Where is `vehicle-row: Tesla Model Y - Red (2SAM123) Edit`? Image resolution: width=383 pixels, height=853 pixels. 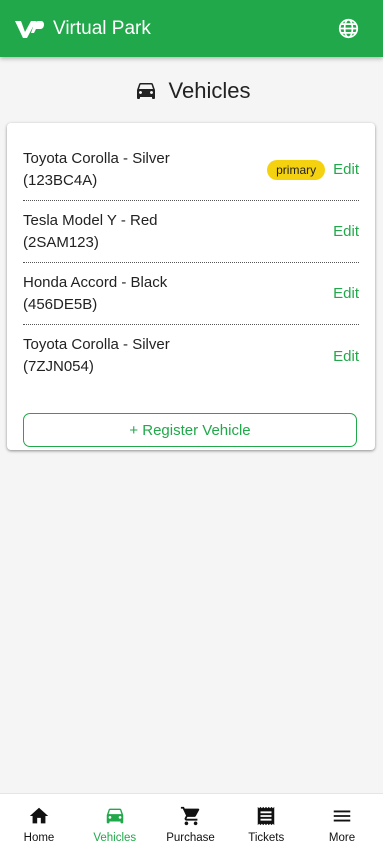
vehicle-row: Tesla Model Y - Red (2SAM123) Edit is located at coordinates (191, 232).